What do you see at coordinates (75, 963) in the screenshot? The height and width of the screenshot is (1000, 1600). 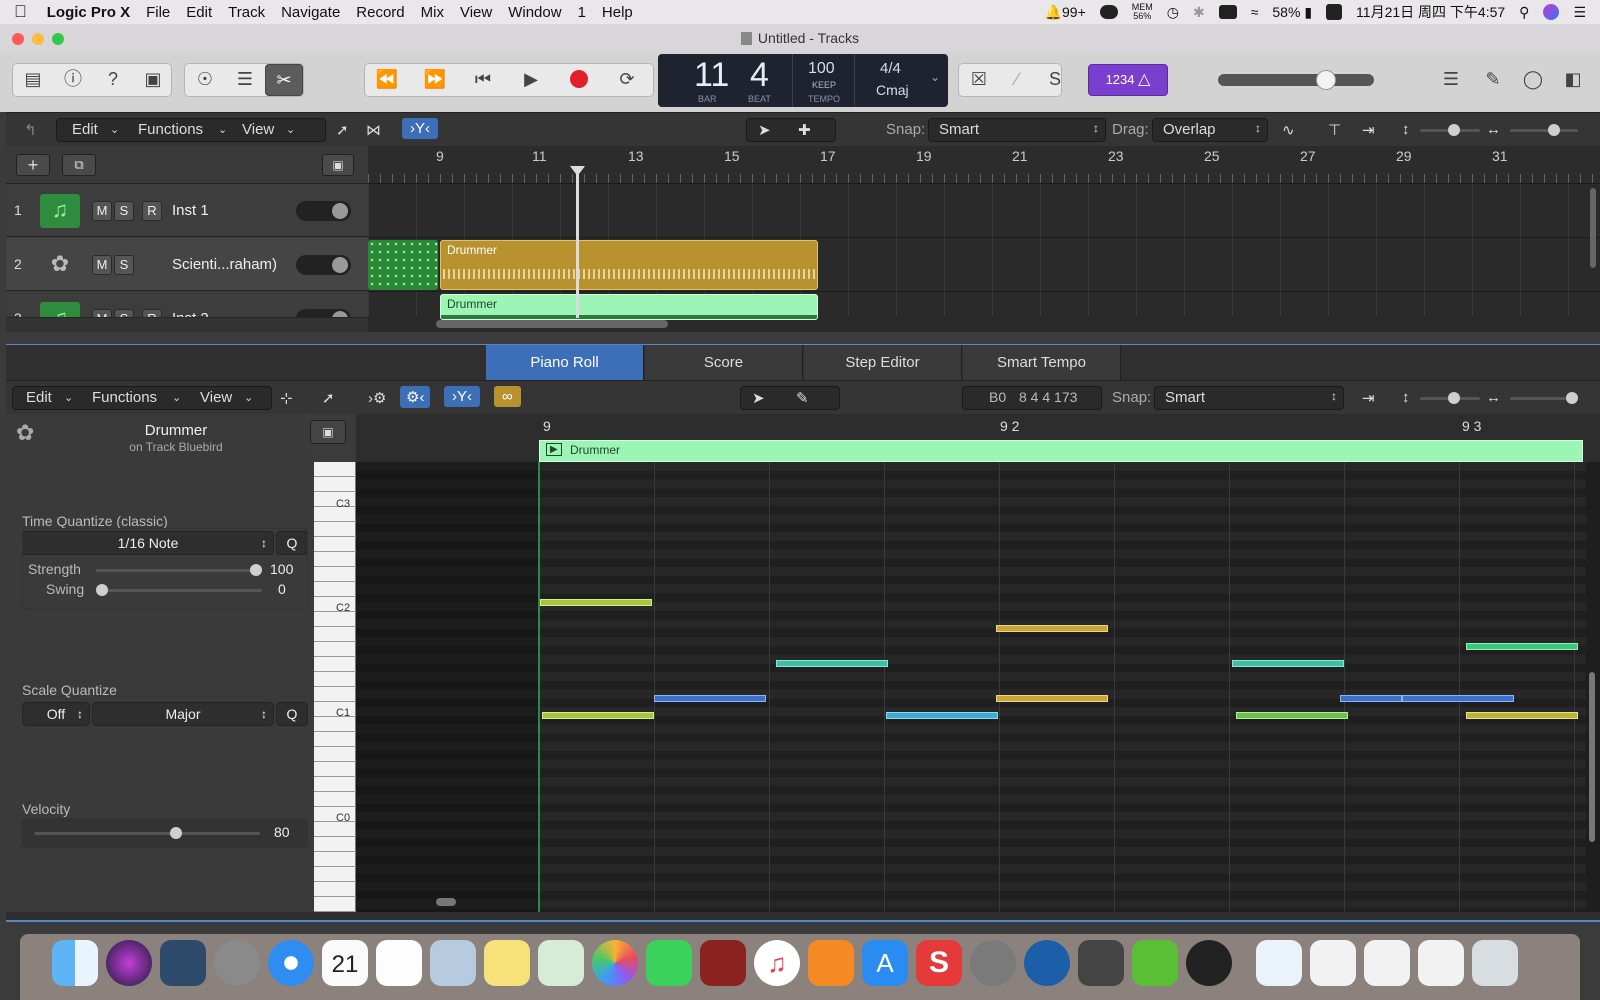 I see `finder-icon` at bounding box center [75, 963].